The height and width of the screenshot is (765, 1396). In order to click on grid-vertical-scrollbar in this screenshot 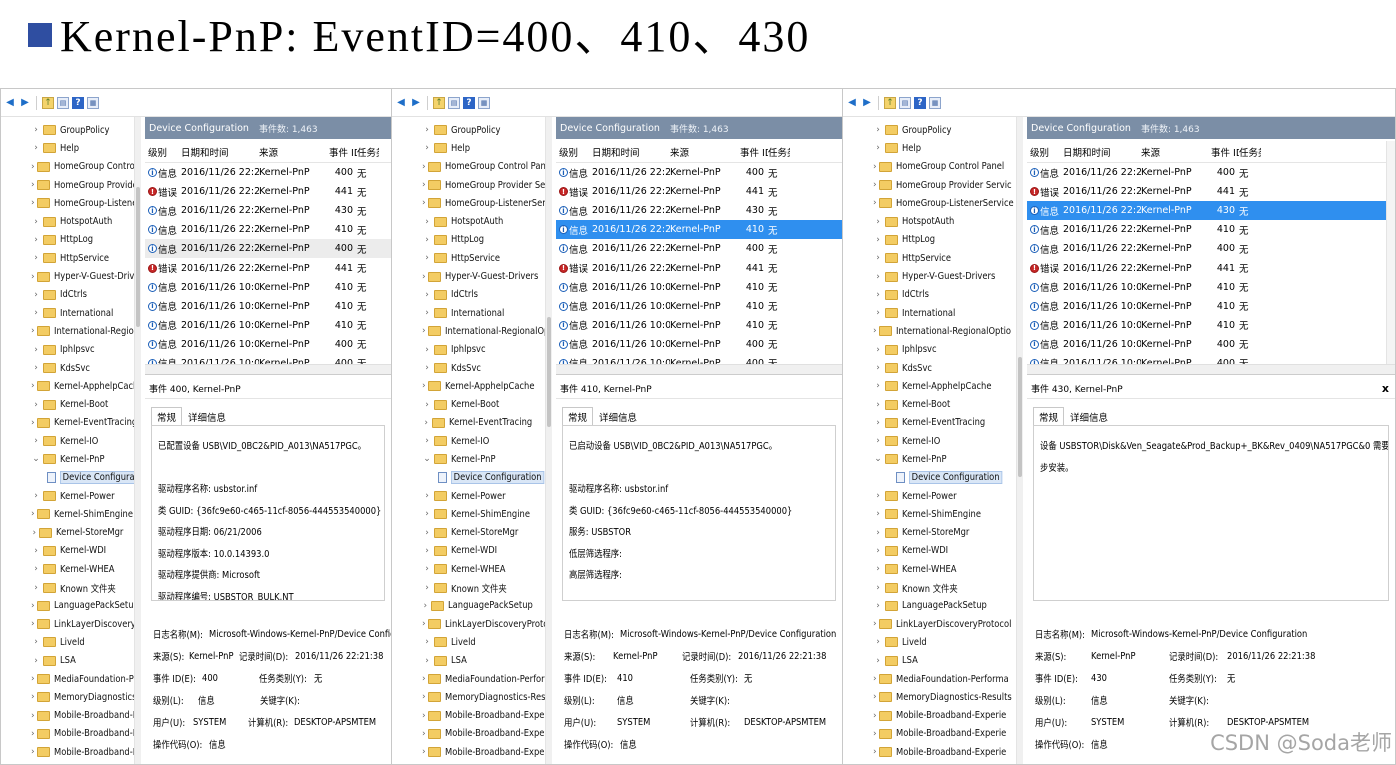, I will do `click(1390, 252)`.